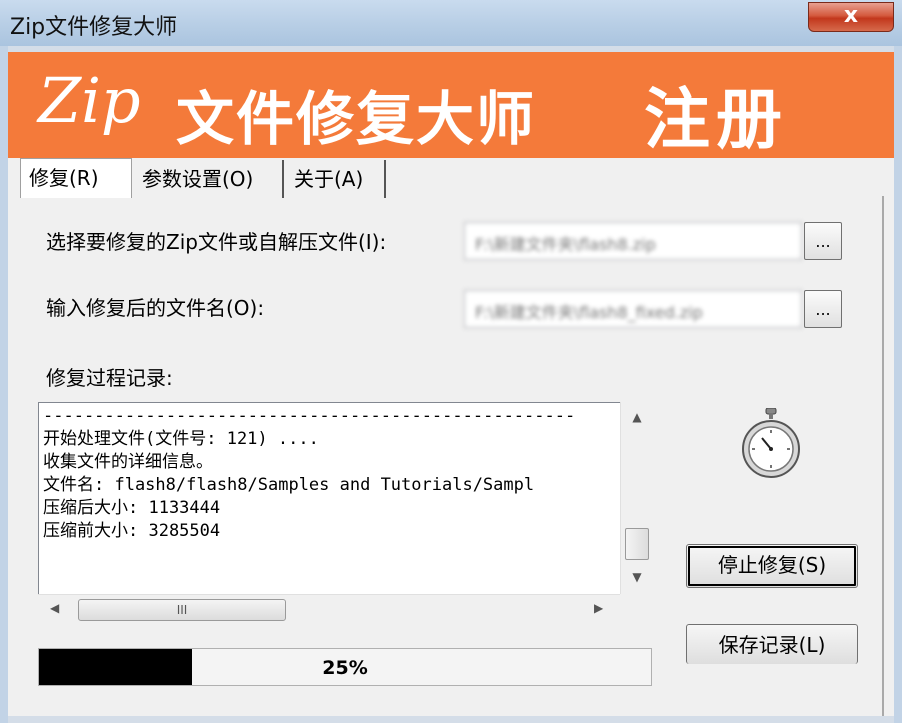  I want to click on tab-repair: 修复(R), so click(76, 178).